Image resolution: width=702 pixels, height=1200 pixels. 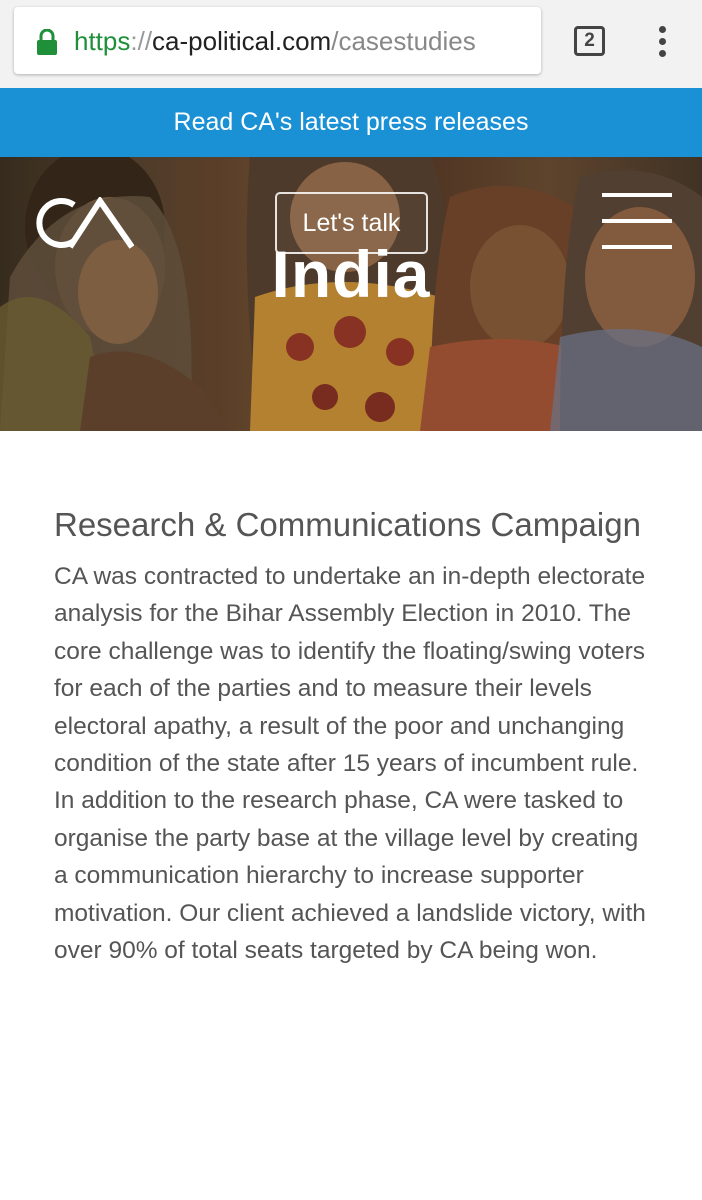 What do you see at coordinates (242, 41) in the screenshot?
I see `url-host: ca-political.com` at bounding box center [242, 41].